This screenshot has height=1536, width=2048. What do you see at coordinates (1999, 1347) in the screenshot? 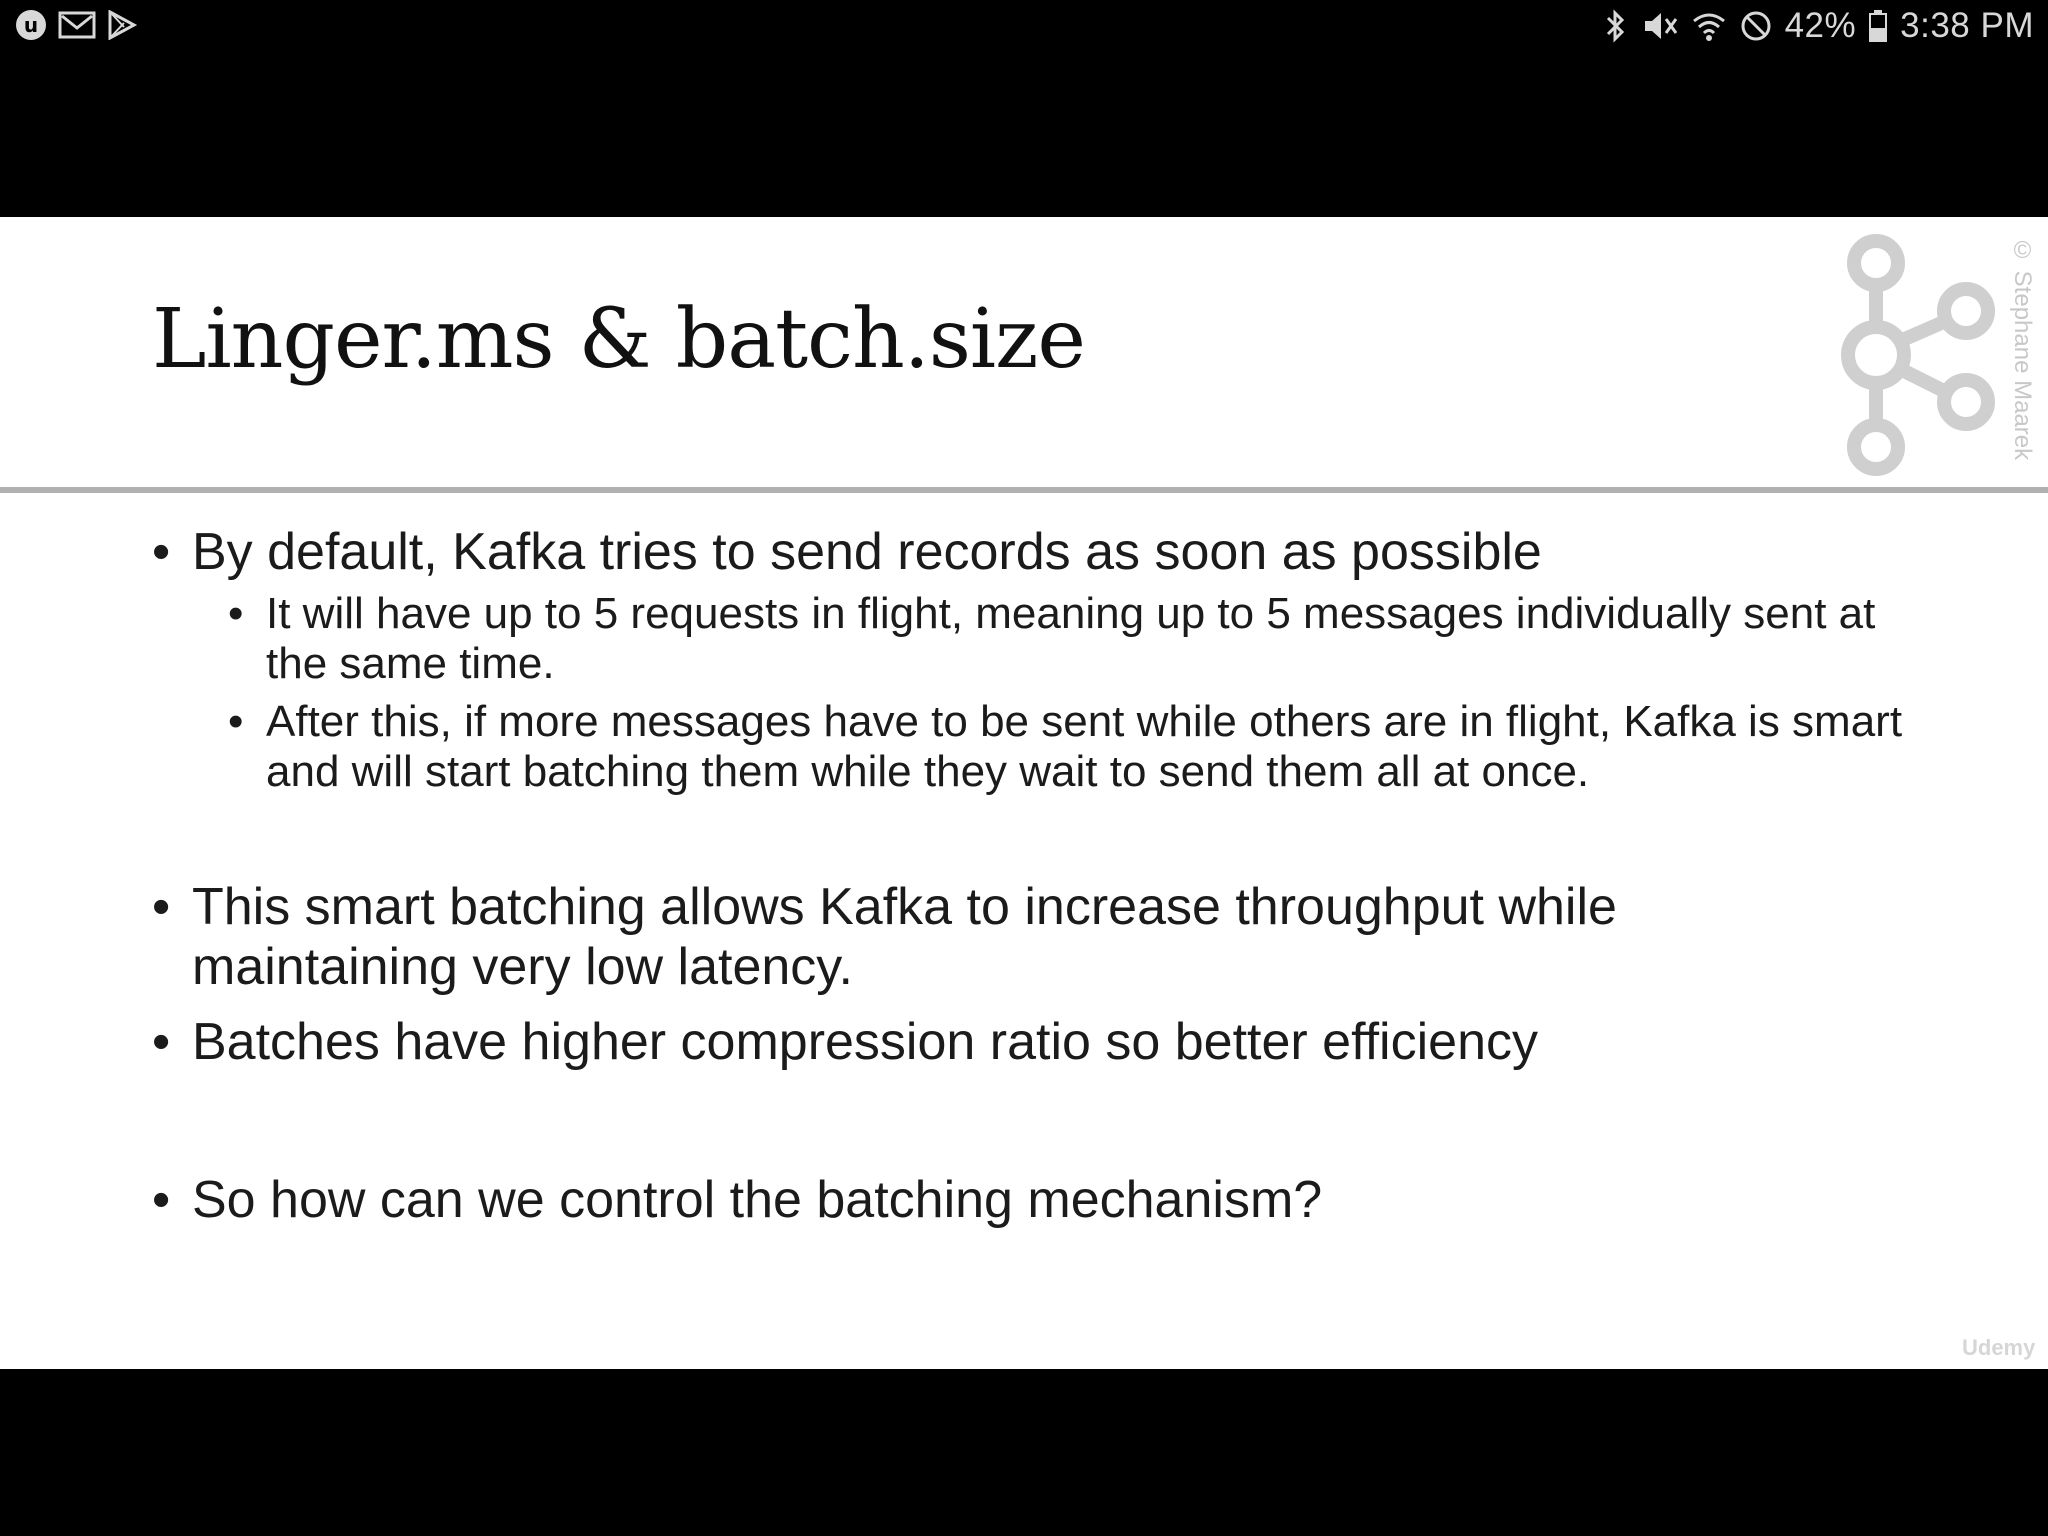
I see `udemy-watermark: Udemy` at bounding box center [1999, 1347].